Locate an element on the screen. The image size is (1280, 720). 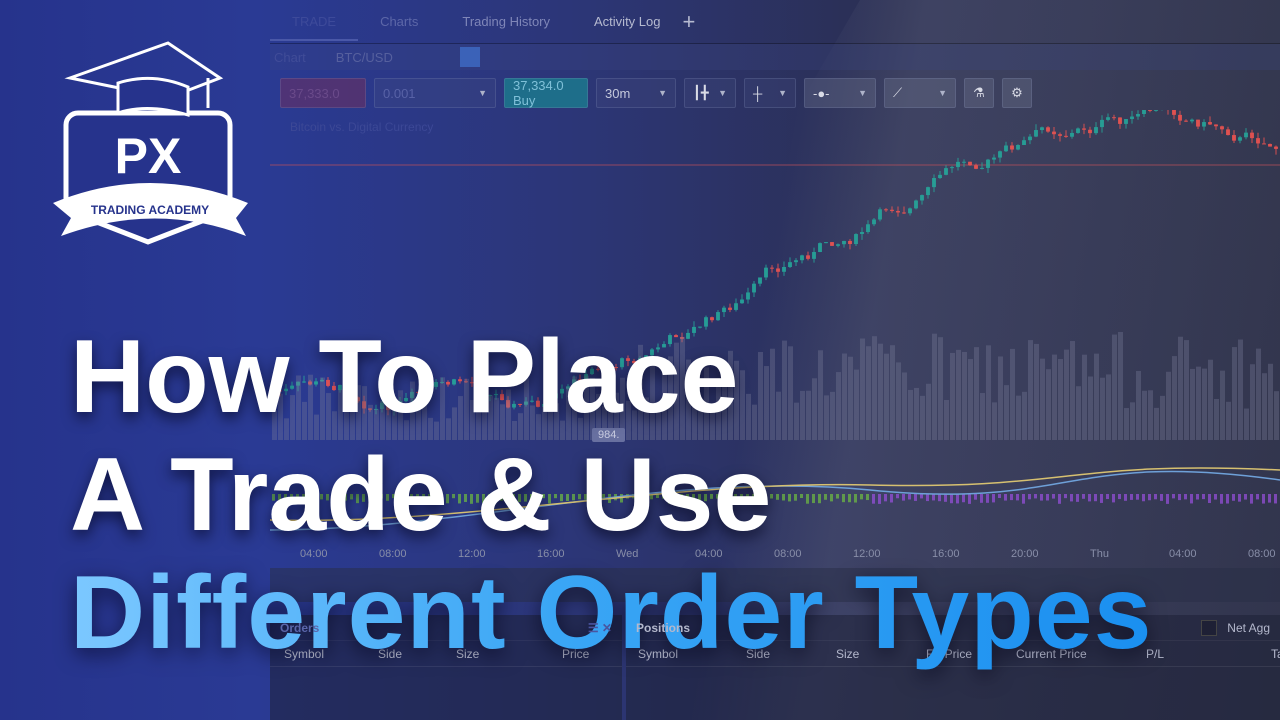
tab-trade: TRADE is located at coordinates (314, 27).